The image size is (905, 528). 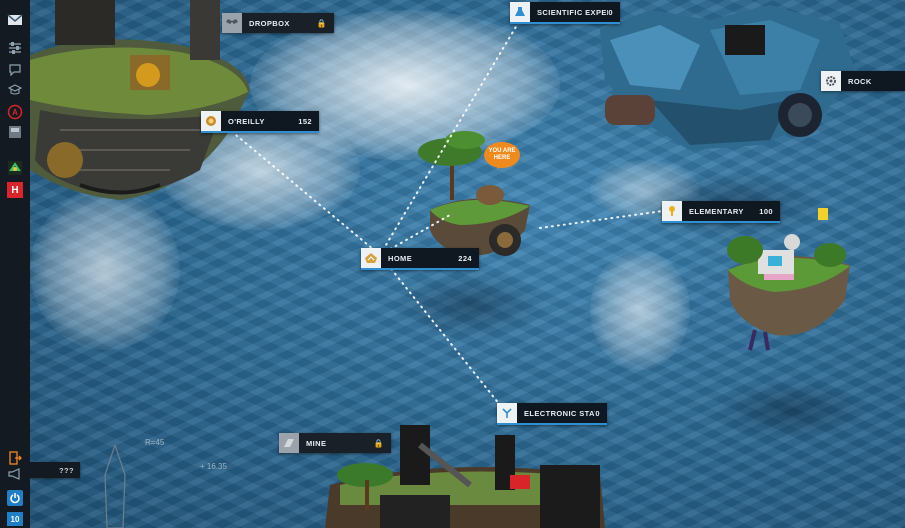 I want to click on a-badge-icon: A, so click(x=15, y=112).